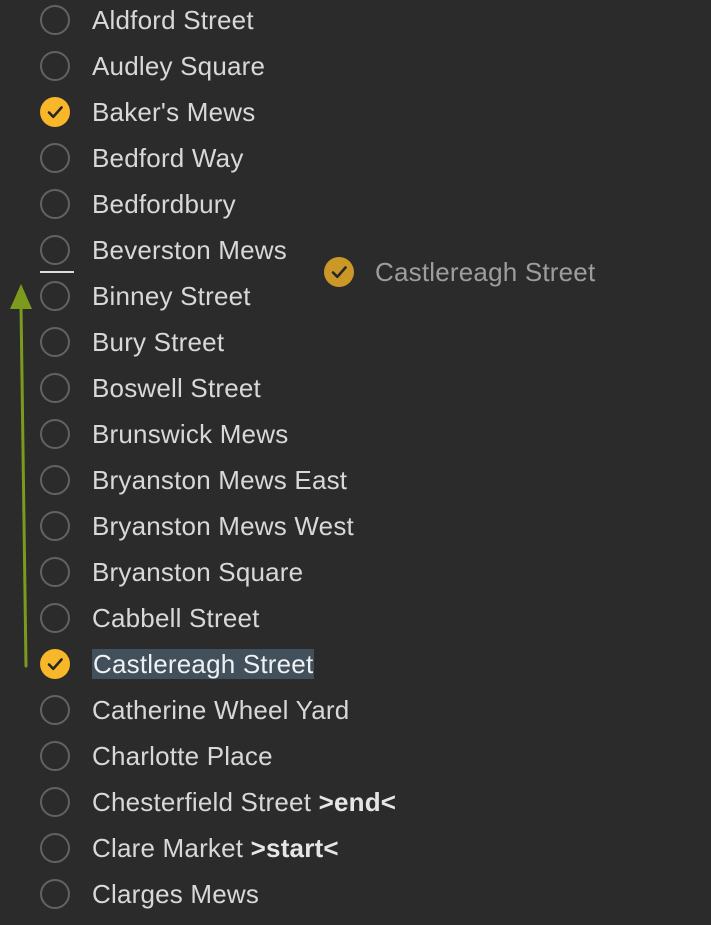 The height and width of the screenshot is (925, 711). I want to click on item-label: Binney Street, so click(171, 296).